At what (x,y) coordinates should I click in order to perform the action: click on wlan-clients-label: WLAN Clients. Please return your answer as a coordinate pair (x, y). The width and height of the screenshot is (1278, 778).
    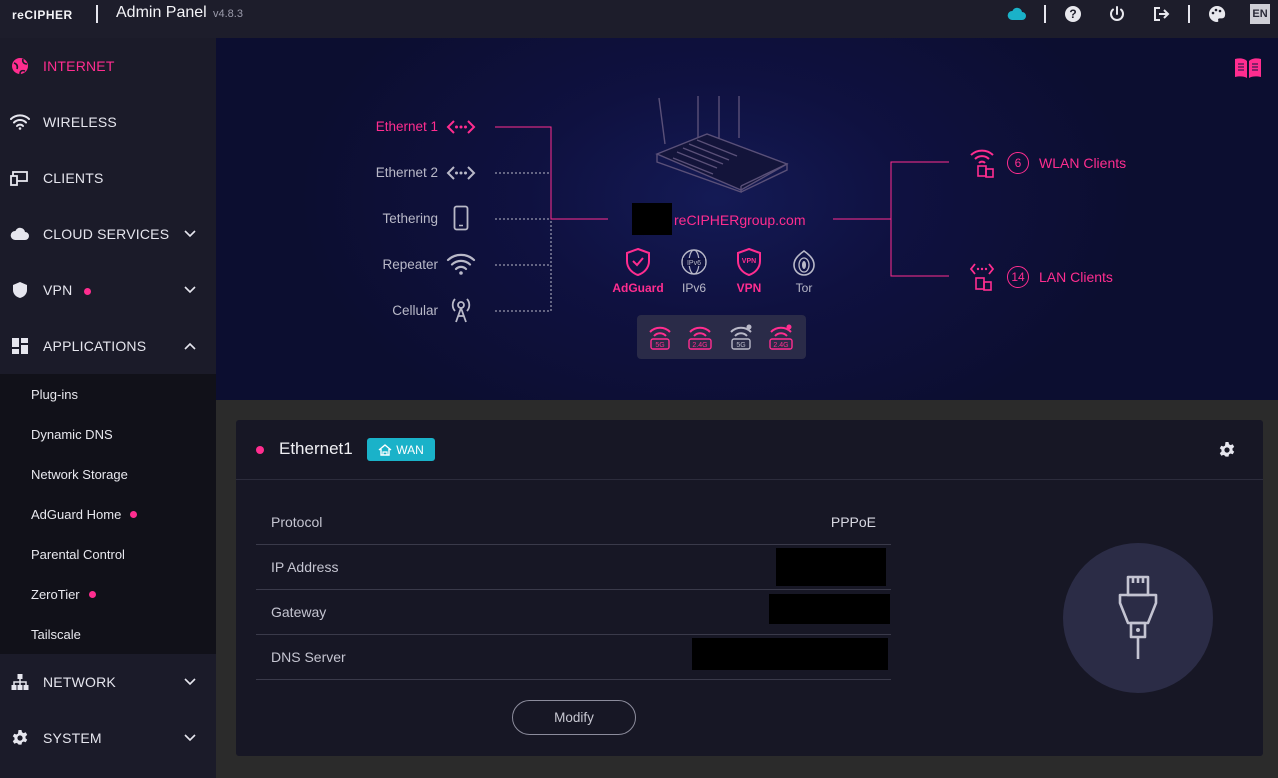
    Looking at the image, I should click on (1083, 163).